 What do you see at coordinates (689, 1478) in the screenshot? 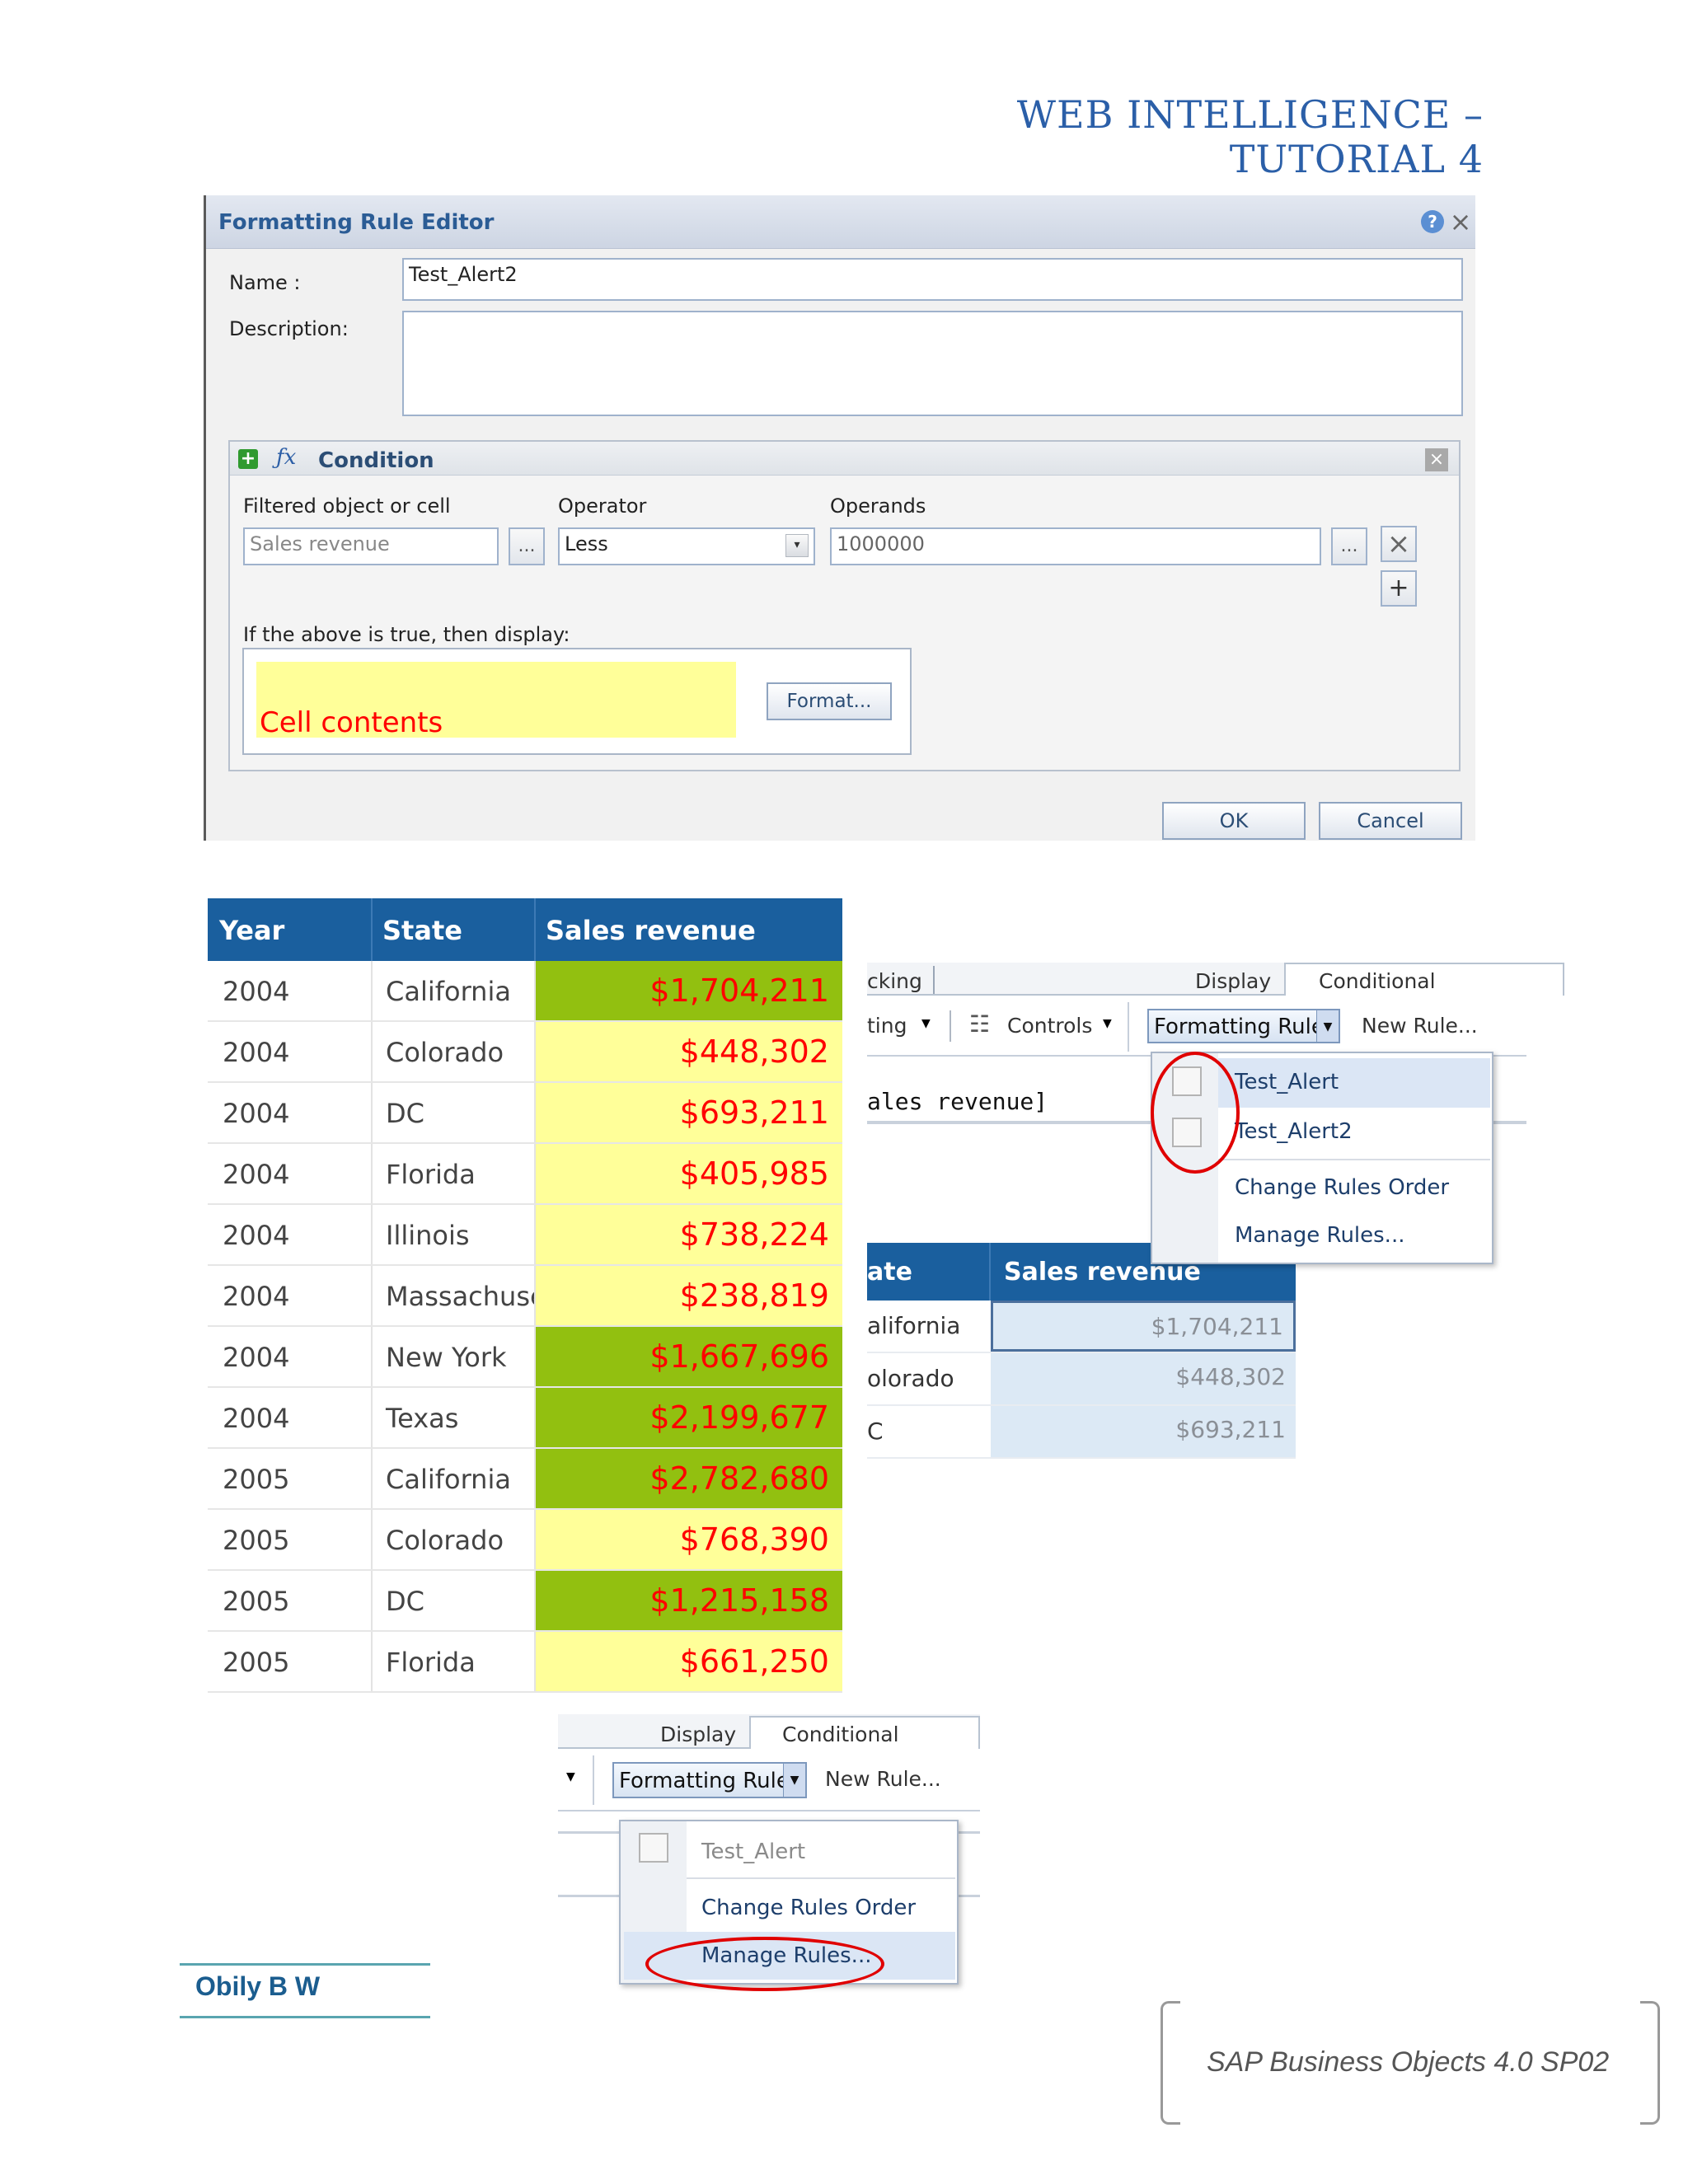
I see `cell-revenue: $2,782,680` at bounding box center [689, 1478].